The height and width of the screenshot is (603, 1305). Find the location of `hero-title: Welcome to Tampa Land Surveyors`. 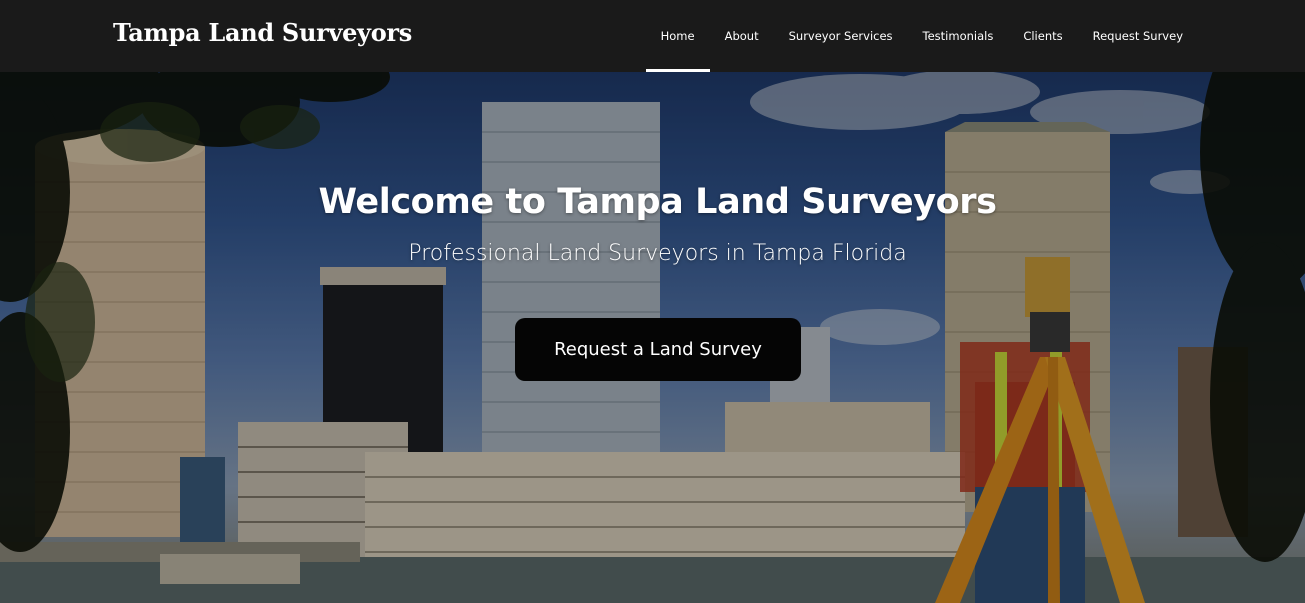

hero-title: Welcome to Tampa Land Surveyors is located at coordinates (657, 202).